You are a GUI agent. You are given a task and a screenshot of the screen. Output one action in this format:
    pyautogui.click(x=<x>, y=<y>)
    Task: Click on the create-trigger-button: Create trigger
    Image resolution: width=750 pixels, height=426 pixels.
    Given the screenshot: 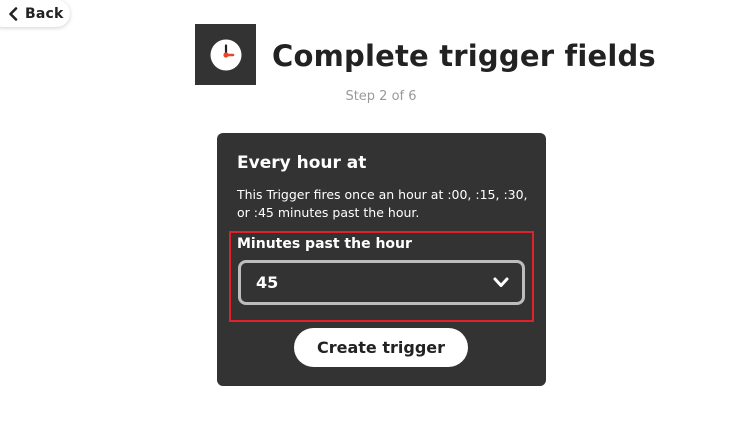 What is the action you would take?
    pyautogui.click(x=381, y=347)
    